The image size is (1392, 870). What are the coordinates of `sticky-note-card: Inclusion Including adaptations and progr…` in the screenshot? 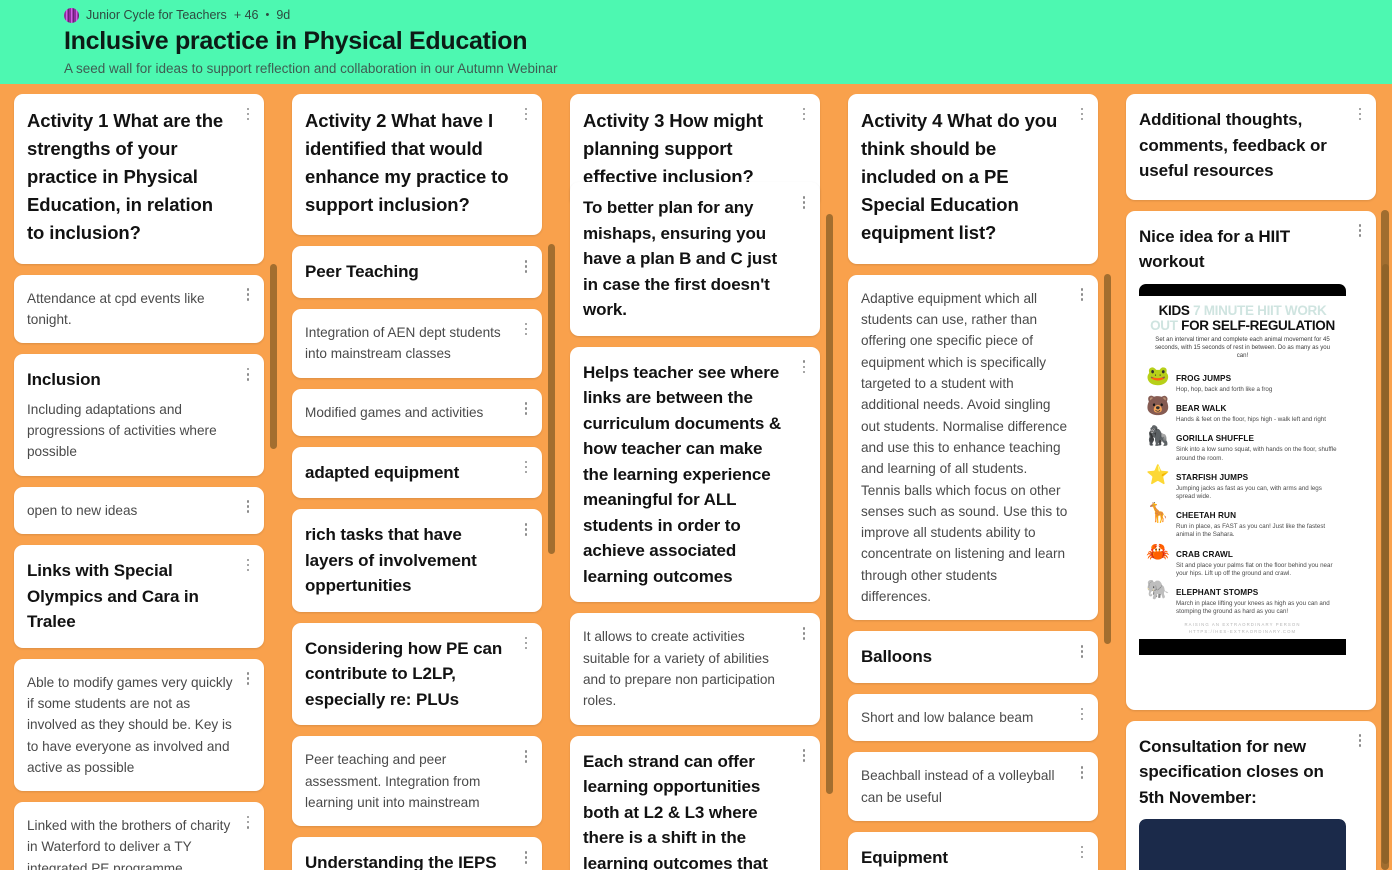 It's located at (139, 415).